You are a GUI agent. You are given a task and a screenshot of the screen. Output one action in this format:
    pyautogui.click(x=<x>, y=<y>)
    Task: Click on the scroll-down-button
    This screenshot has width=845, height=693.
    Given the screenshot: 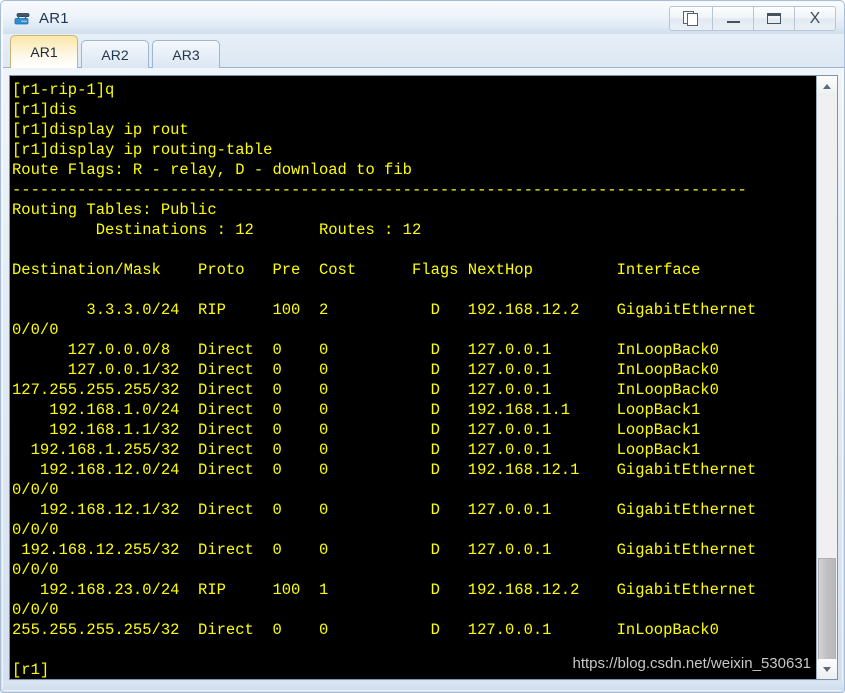 What is the action you would take?
    pyautogui.click(x=827, y=669)
    